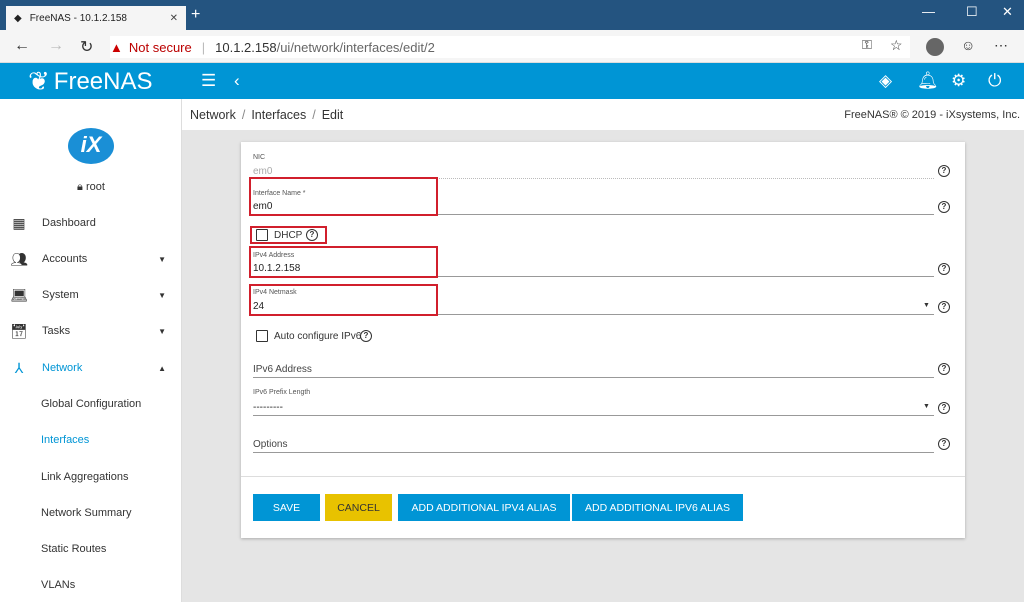 The image size is (1024, 602). Describe the element at coordinates (282, 392) in the screenshot. I see `ipv6-prefix-label: IPv6 Prefix Length` at that location.